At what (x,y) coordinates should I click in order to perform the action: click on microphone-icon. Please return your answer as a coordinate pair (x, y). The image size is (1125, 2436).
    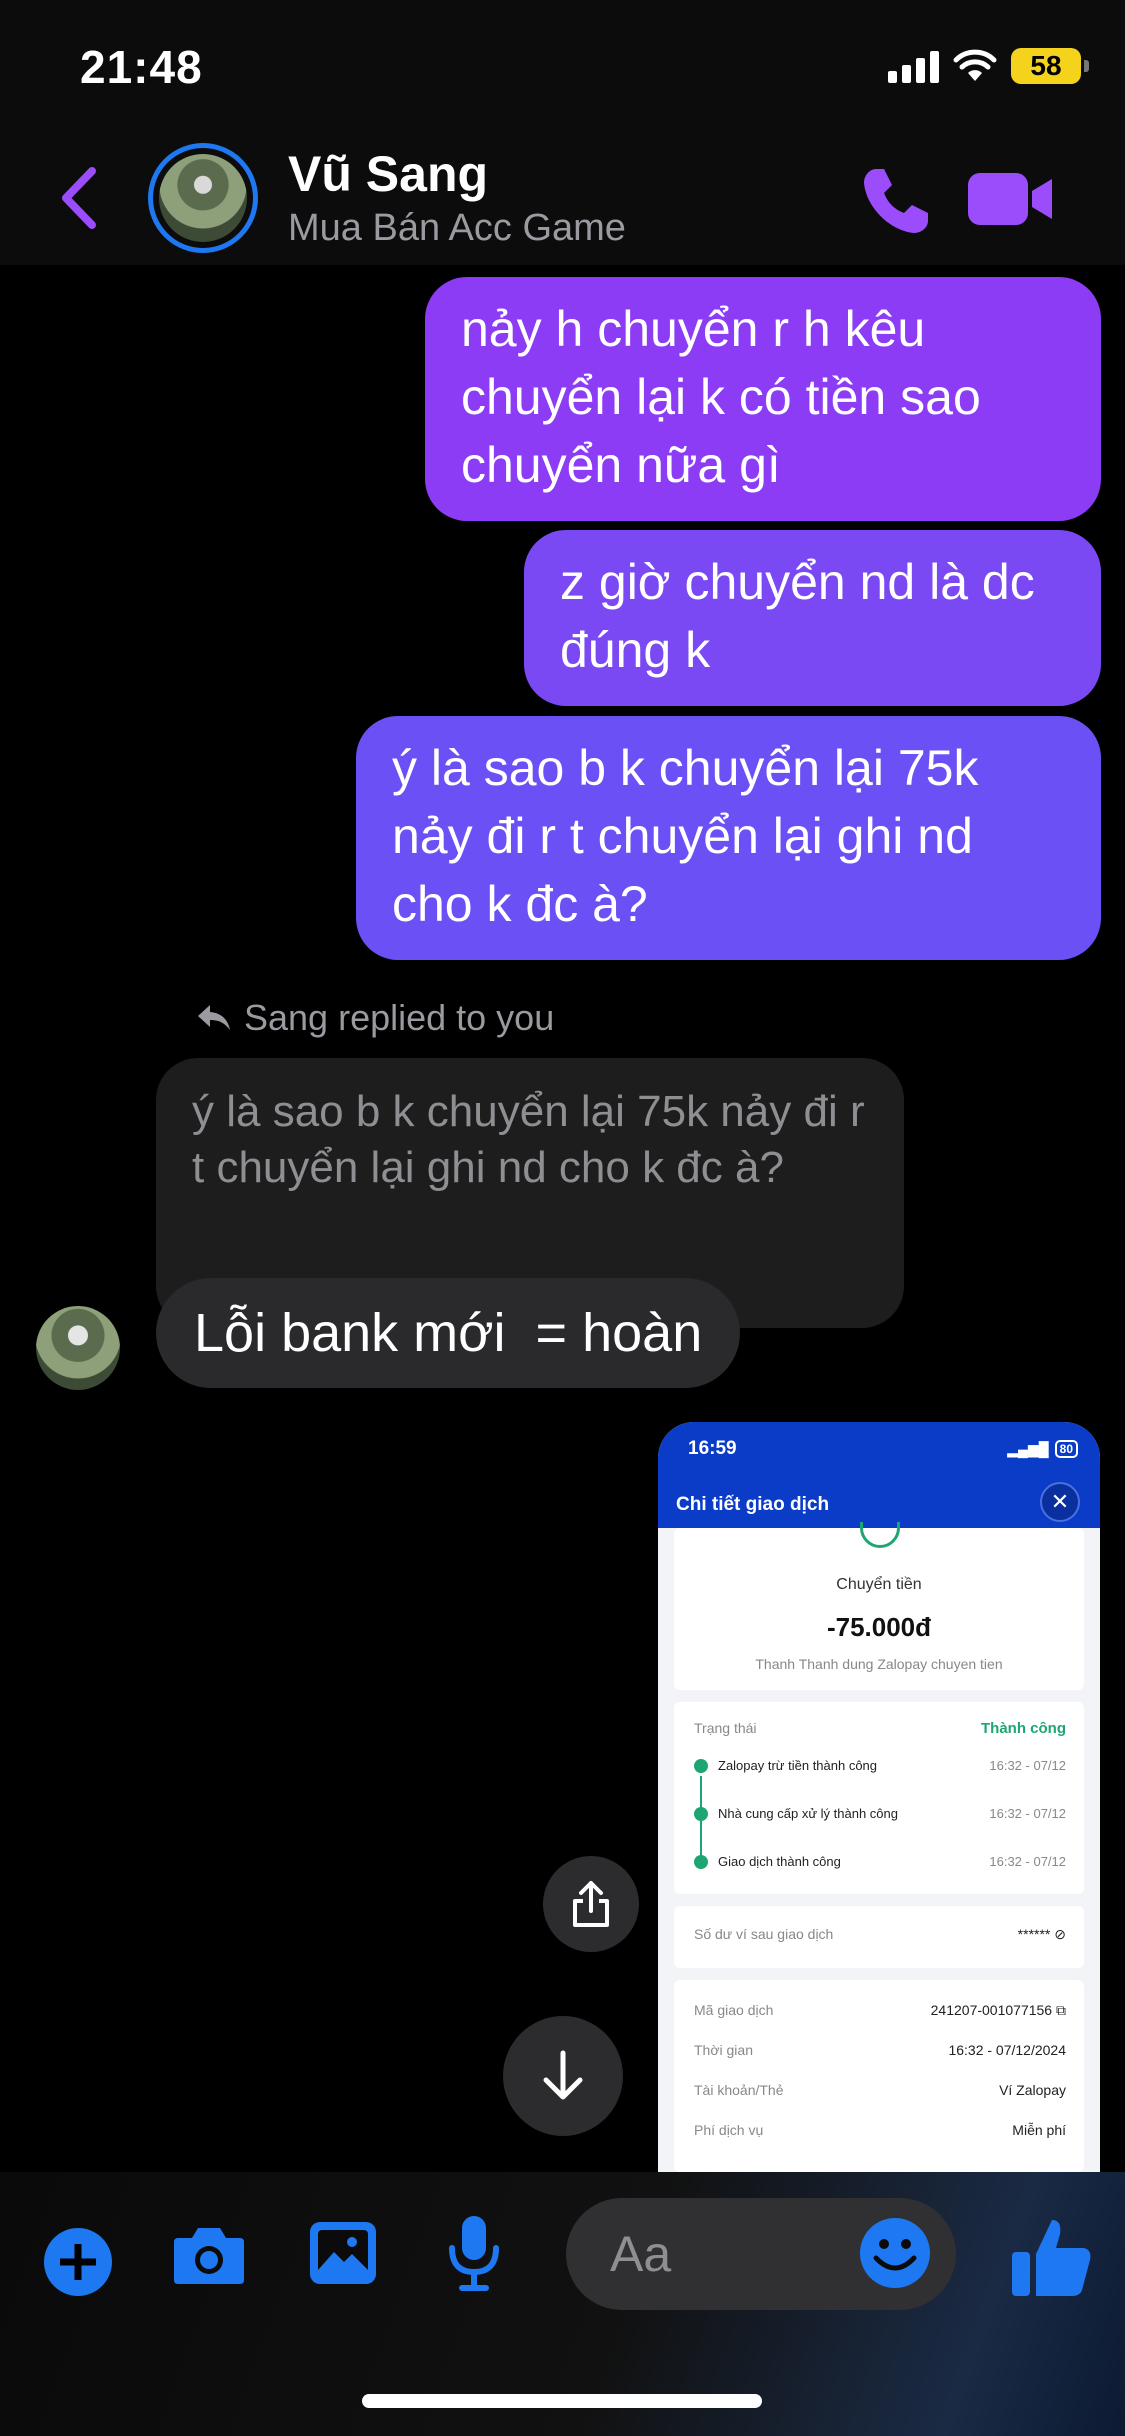
    Looking at the image, I should click on (474, 2253).